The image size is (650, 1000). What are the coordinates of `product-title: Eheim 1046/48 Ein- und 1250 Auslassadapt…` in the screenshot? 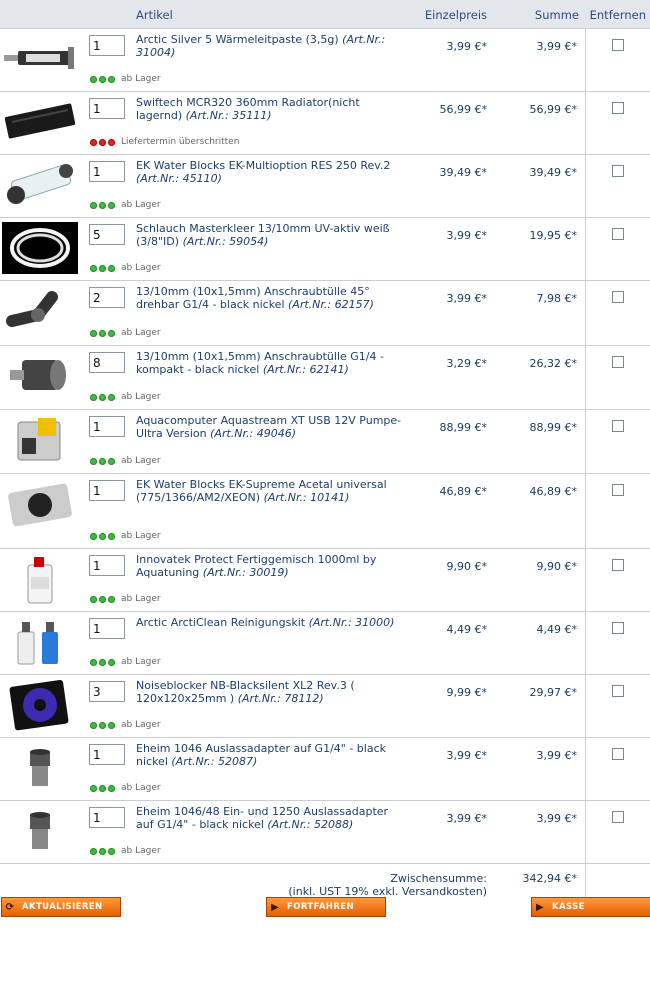 It's located at (271, 818).